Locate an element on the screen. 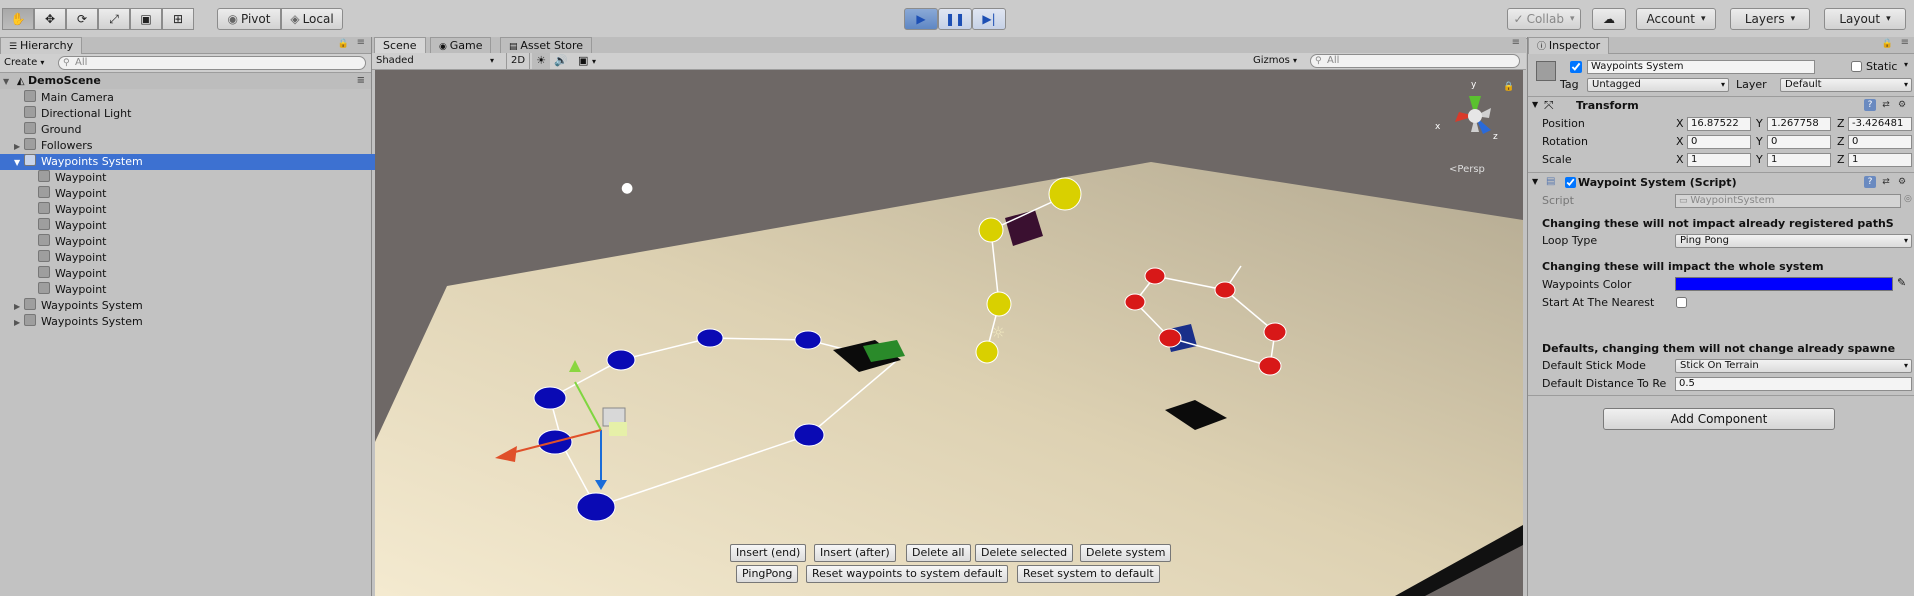 This screenshot has width=1914, height=596. scale-x-field: 1 is located at coordinates (1719, 160).